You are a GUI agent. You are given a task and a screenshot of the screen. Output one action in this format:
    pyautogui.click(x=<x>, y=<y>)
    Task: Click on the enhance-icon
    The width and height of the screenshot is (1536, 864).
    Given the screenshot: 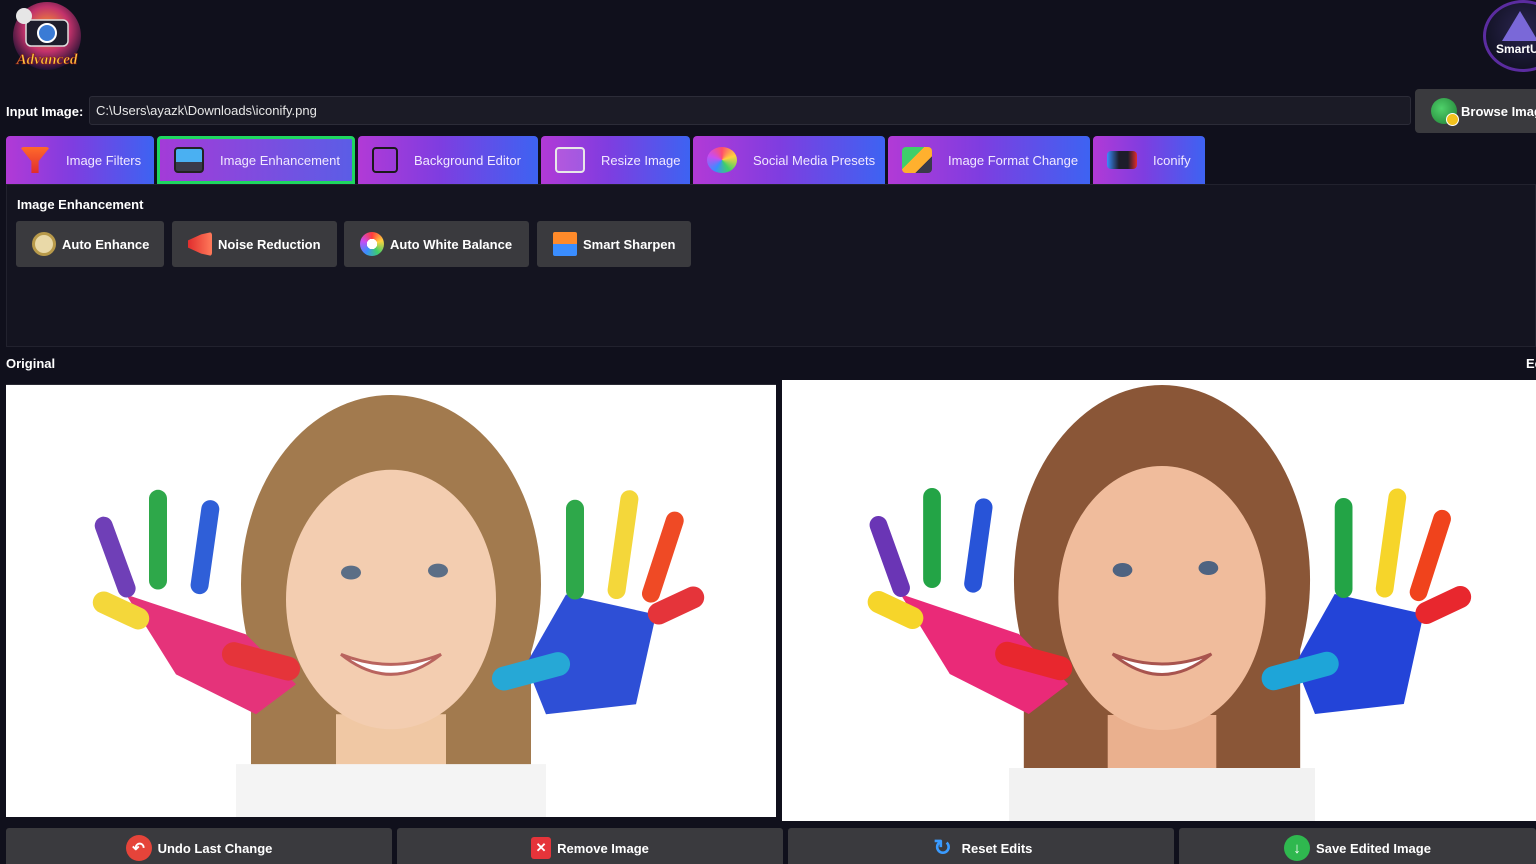 What is the action you would take?
    pyautogui.click(x=44, y=244)
    